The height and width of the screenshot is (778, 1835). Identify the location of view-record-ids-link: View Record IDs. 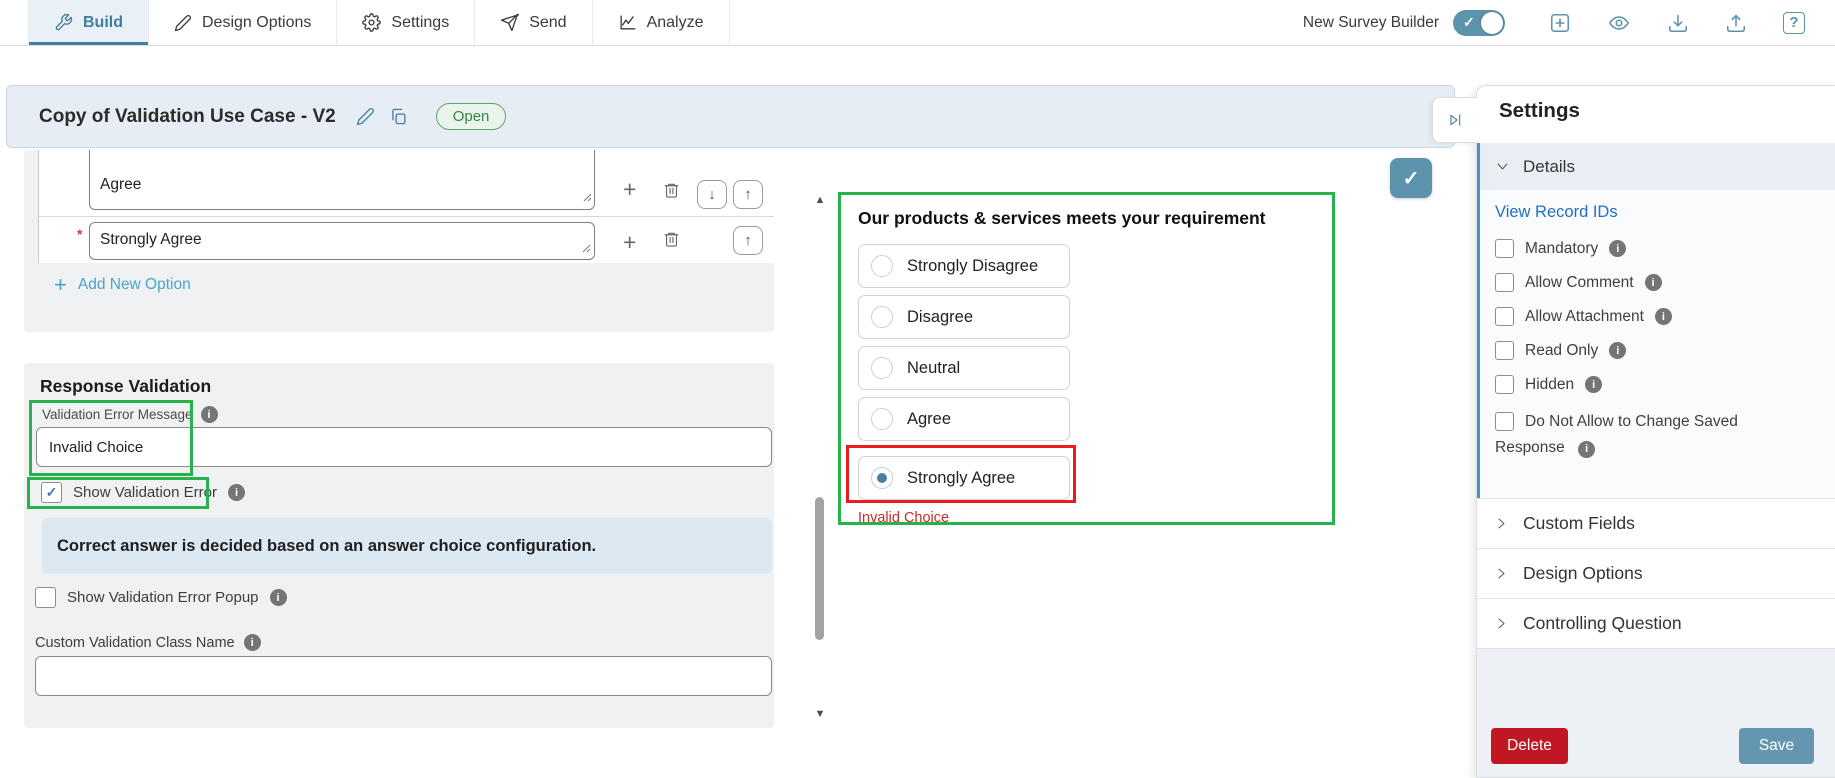
(1556, 212).